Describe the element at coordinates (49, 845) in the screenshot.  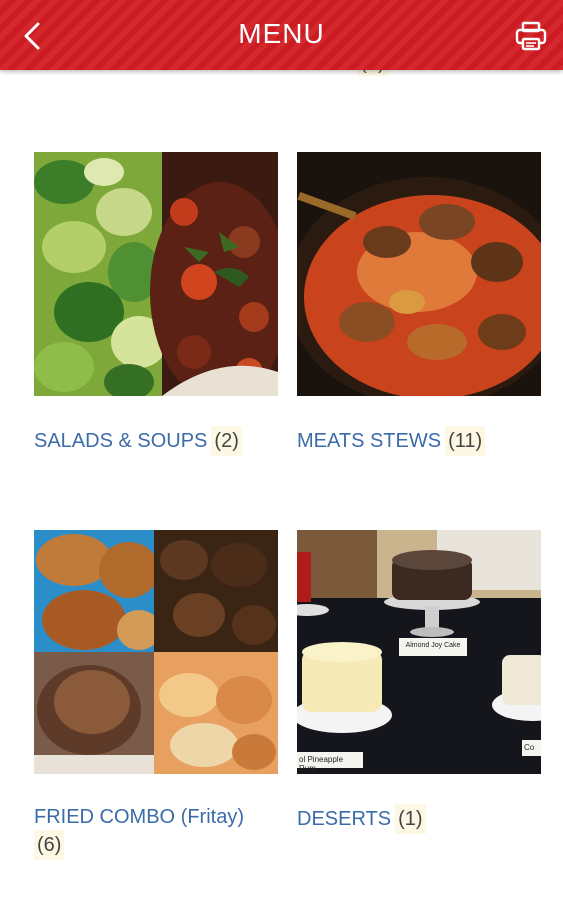
I see `category-count: (6)` at that location.